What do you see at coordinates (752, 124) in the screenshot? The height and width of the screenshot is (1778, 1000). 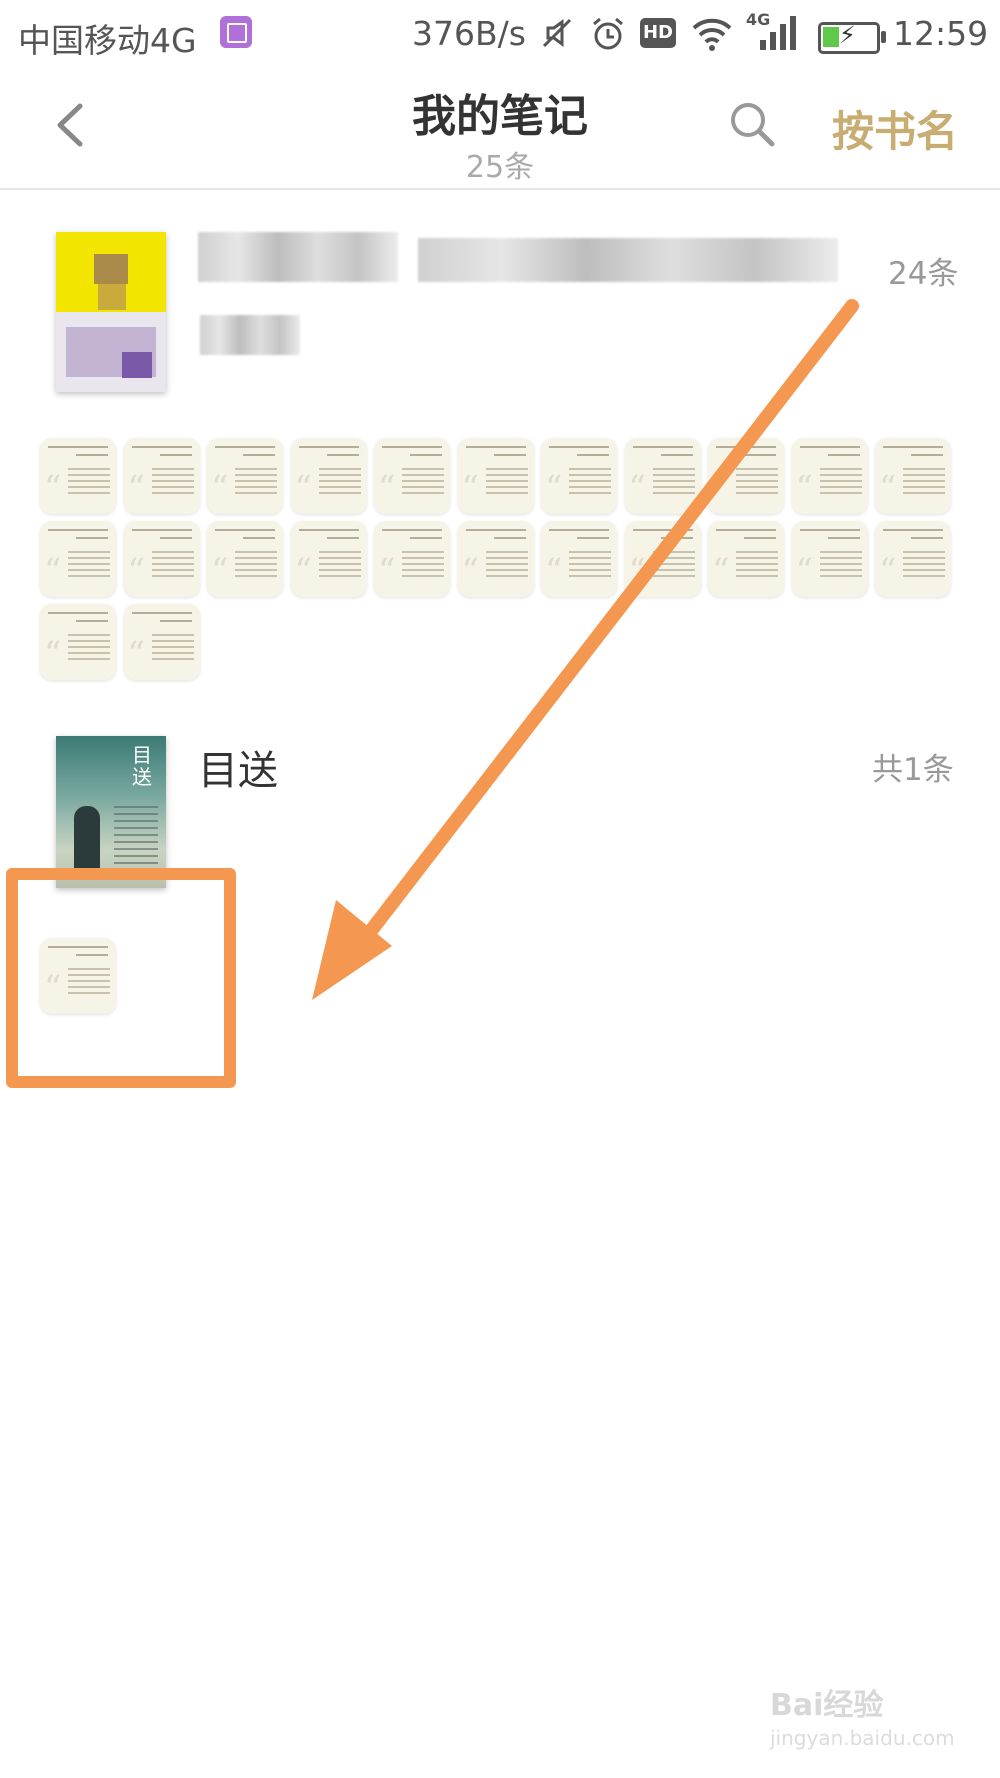 I see `search-icon` at bounding box center [752, 124].